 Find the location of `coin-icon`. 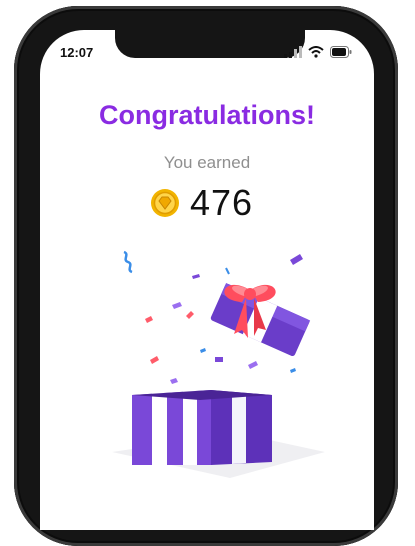

coin-icon is located at coordinates (165, 203).